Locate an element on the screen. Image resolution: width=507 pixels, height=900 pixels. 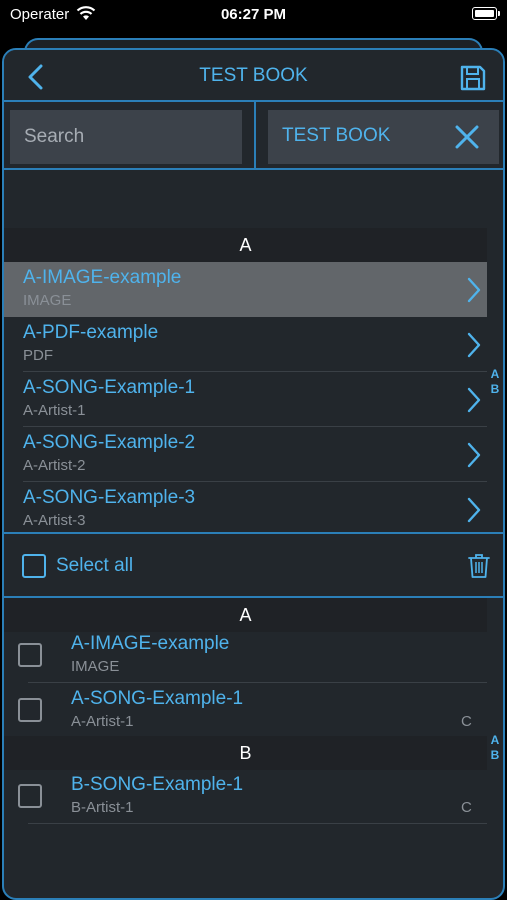
divider is located at coordinates (255, 135).